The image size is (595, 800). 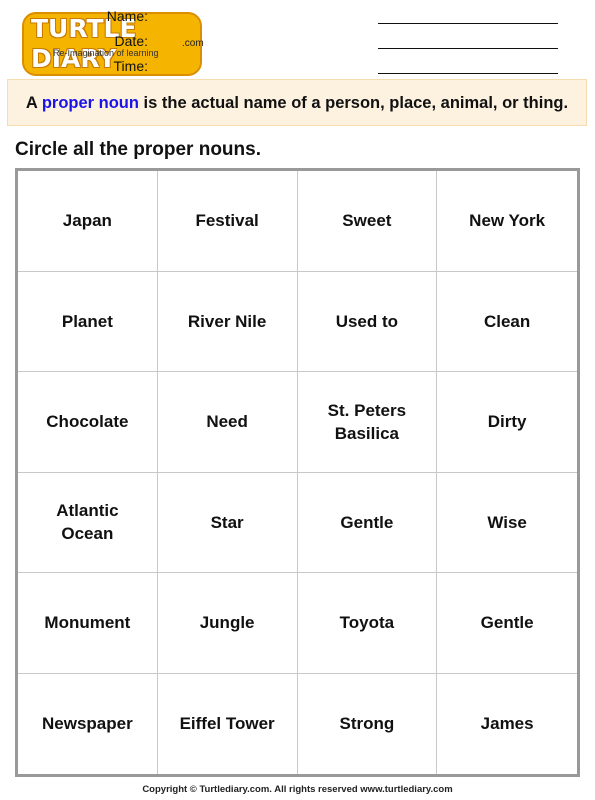 I want to click on word-label: St. Peters Basilica, so click(x=367, y=421).